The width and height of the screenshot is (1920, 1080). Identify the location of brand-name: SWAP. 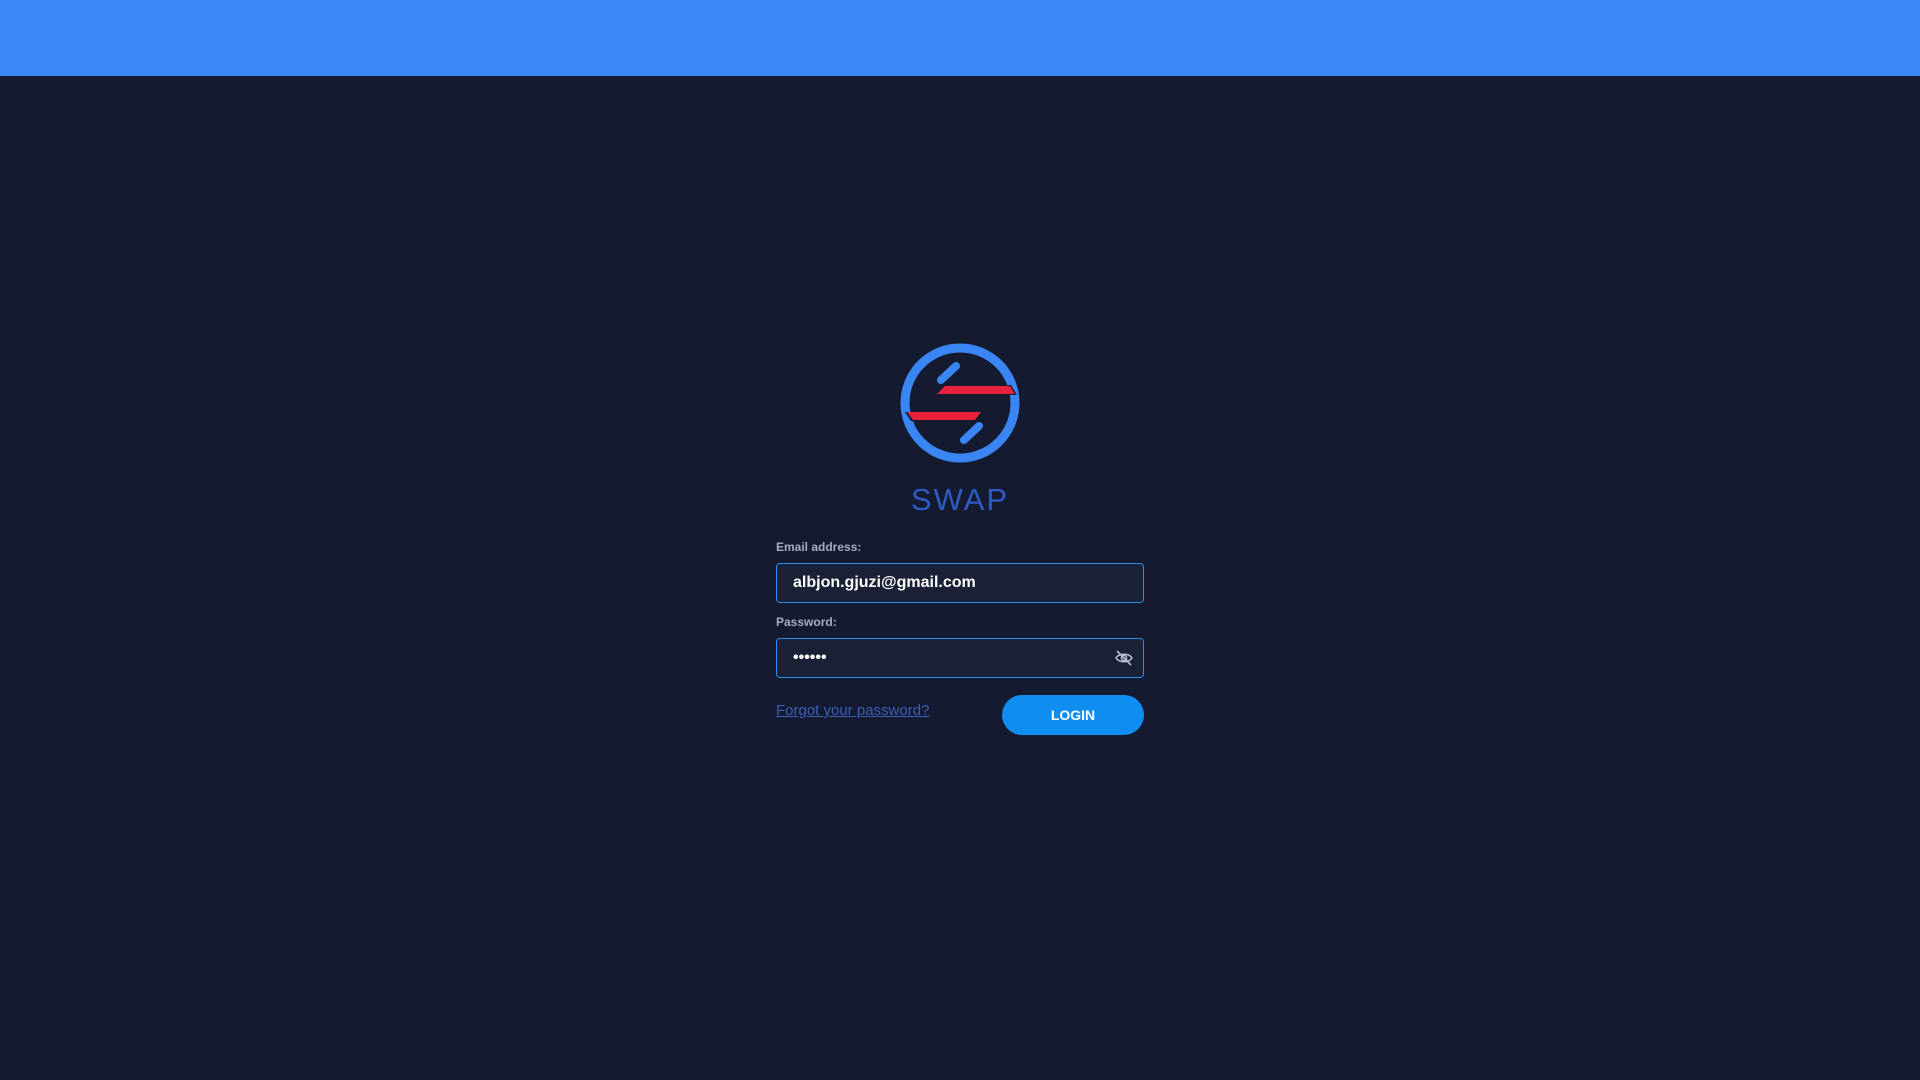
(960, 499).